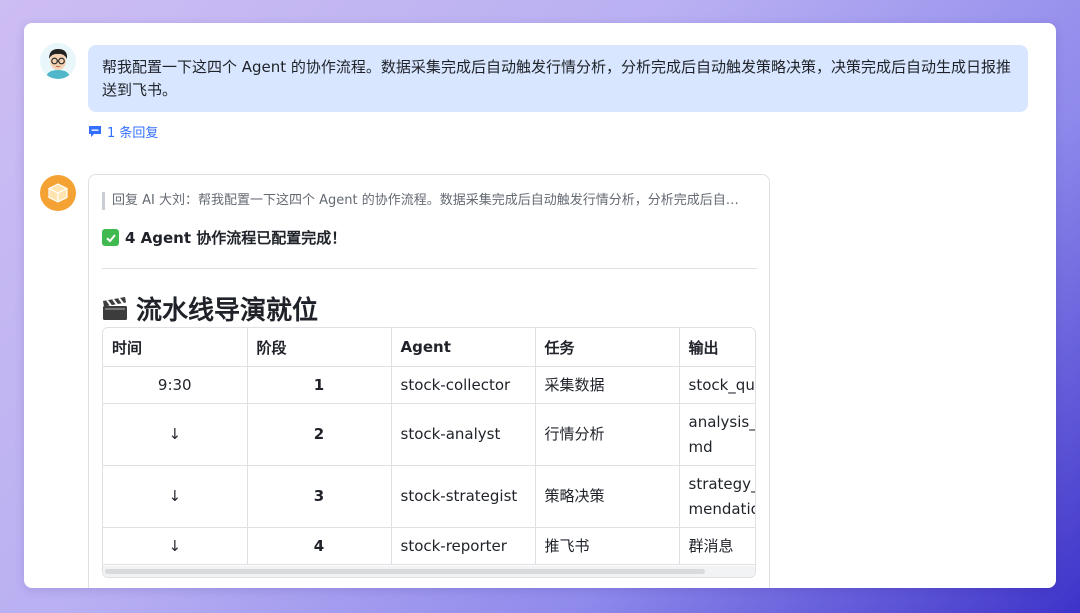  I want to click on status-line: 4 Agent 协作流程已配置完成！, so click(224, 237).